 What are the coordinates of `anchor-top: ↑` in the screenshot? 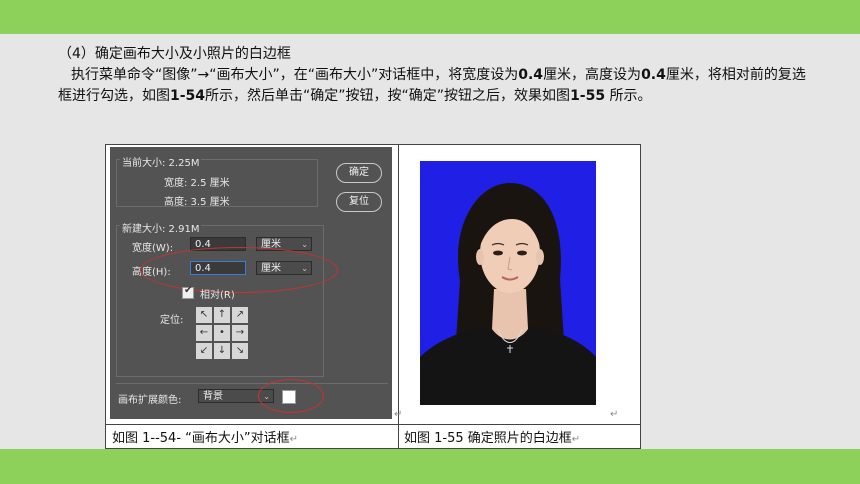 It's located at (222, 315).